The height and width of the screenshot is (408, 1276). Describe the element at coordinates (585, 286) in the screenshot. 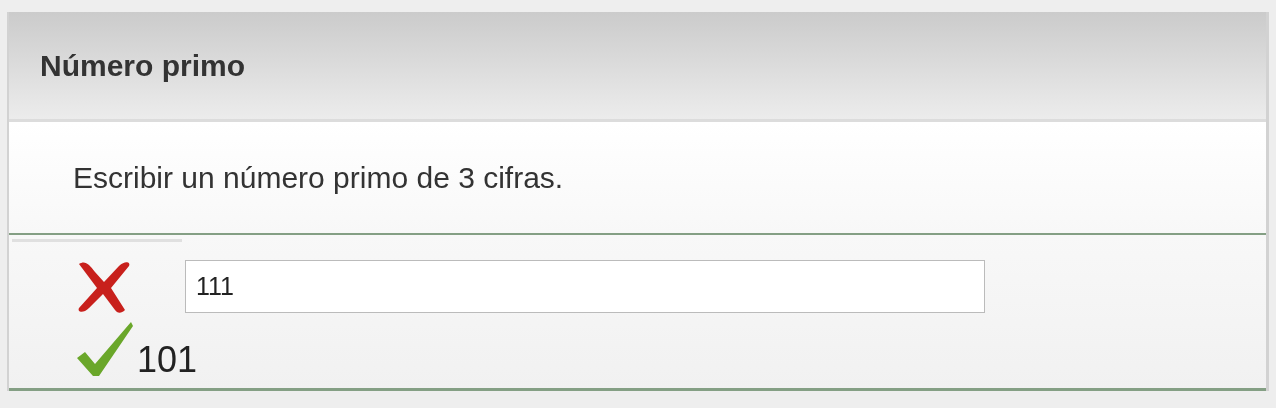

I see `answer-field: 111` at that location.